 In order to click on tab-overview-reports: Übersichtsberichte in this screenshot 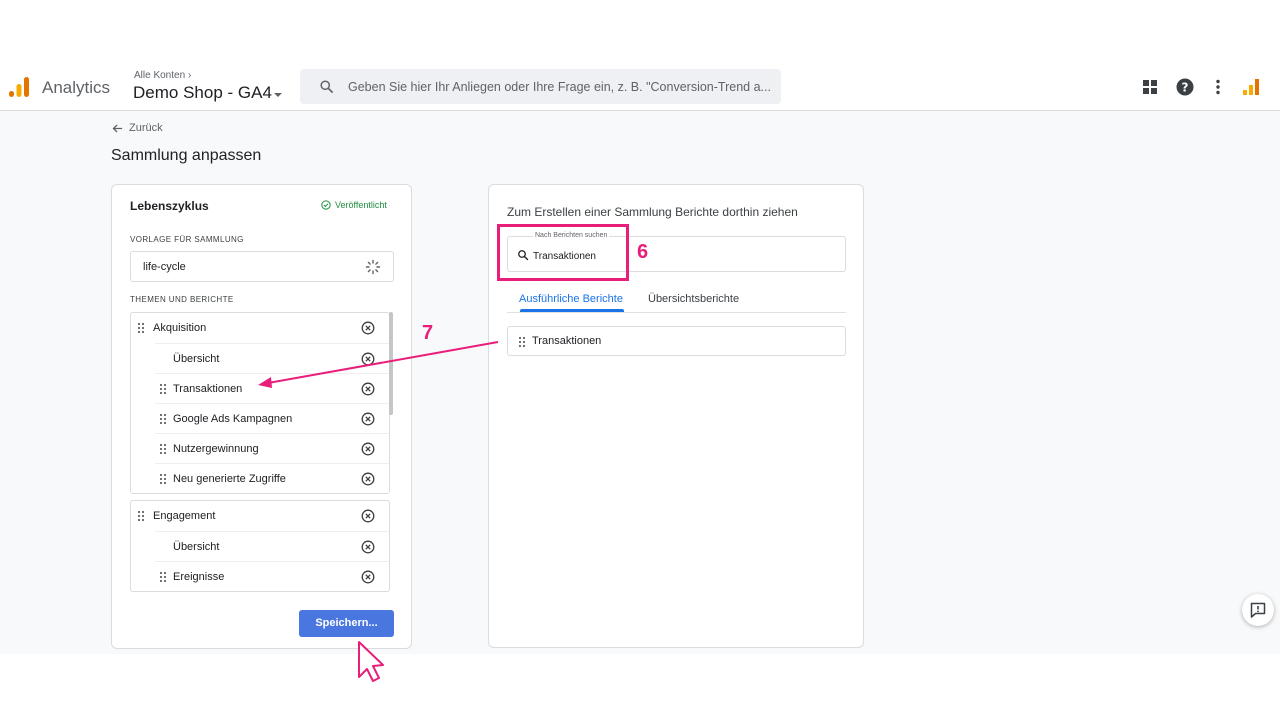, I will do `click(693, 299)`.